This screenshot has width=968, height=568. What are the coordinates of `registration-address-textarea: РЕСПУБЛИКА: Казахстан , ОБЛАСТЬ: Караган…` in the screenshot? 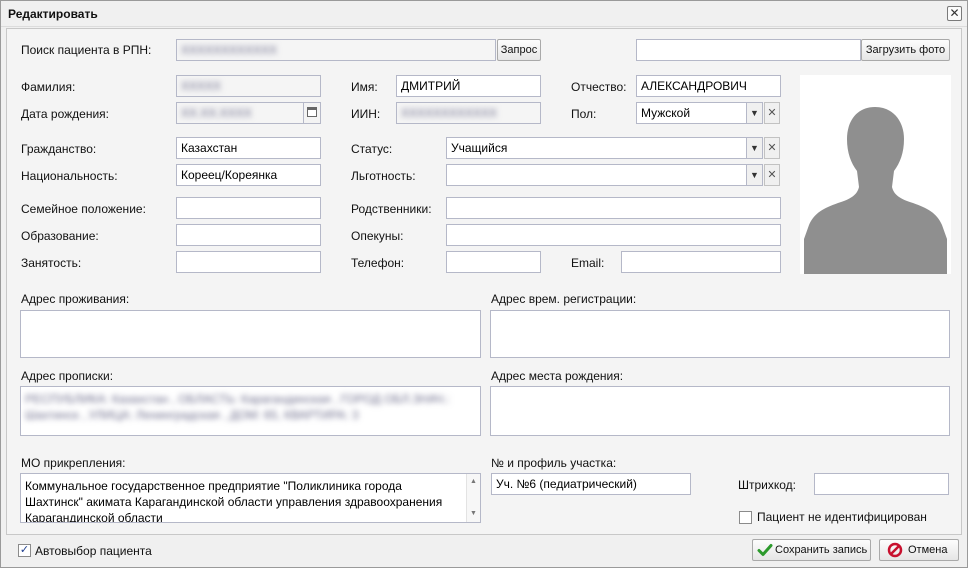 It's located at (250, 411).